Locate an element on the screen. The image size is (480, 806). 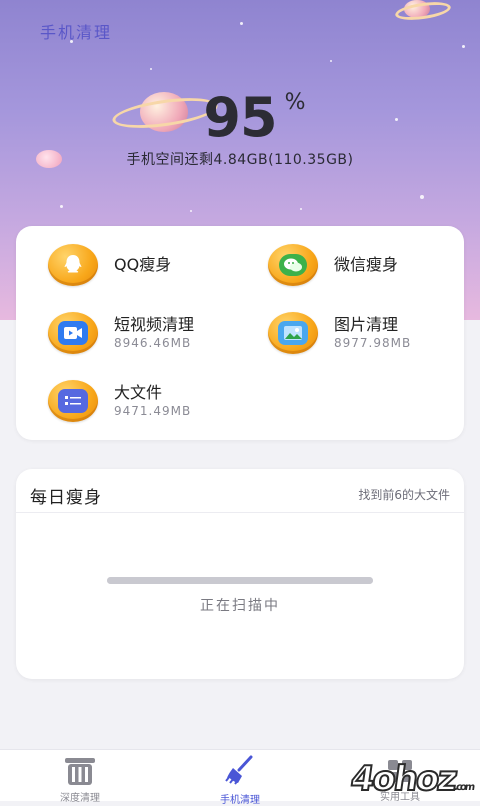
usage-percent-block: 95 % is located at coordinates (240, 117).